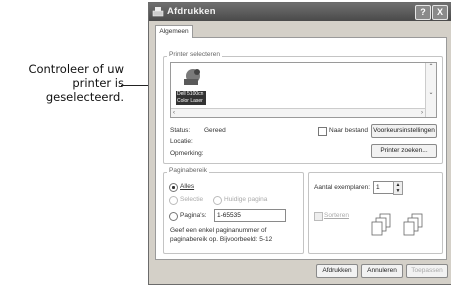 Image resolution: width=451 pixels, height=285 pixels. I want to click on radio-current-page, so click(217, 200).